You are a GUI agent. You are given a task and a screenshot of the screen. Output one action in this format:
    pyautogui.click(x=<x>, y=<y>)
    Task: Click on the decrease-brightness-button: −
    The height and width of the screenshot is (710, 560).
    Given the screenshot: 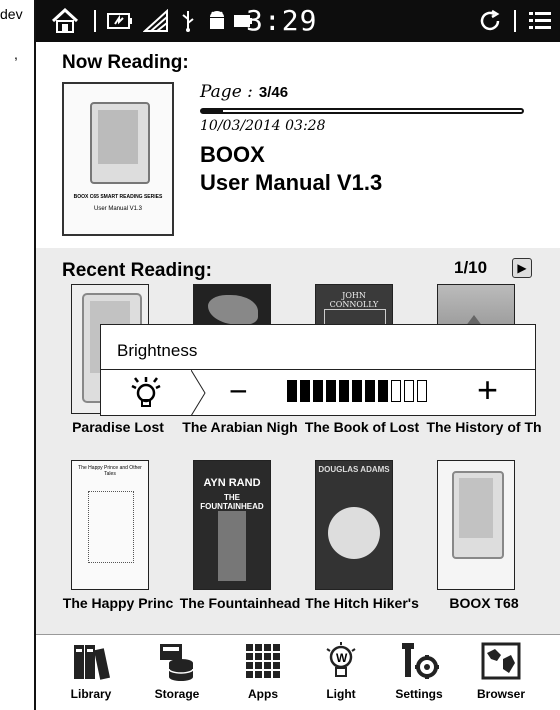 What is the action you would take?
    pyautogui.click(x=238, y=391)
    